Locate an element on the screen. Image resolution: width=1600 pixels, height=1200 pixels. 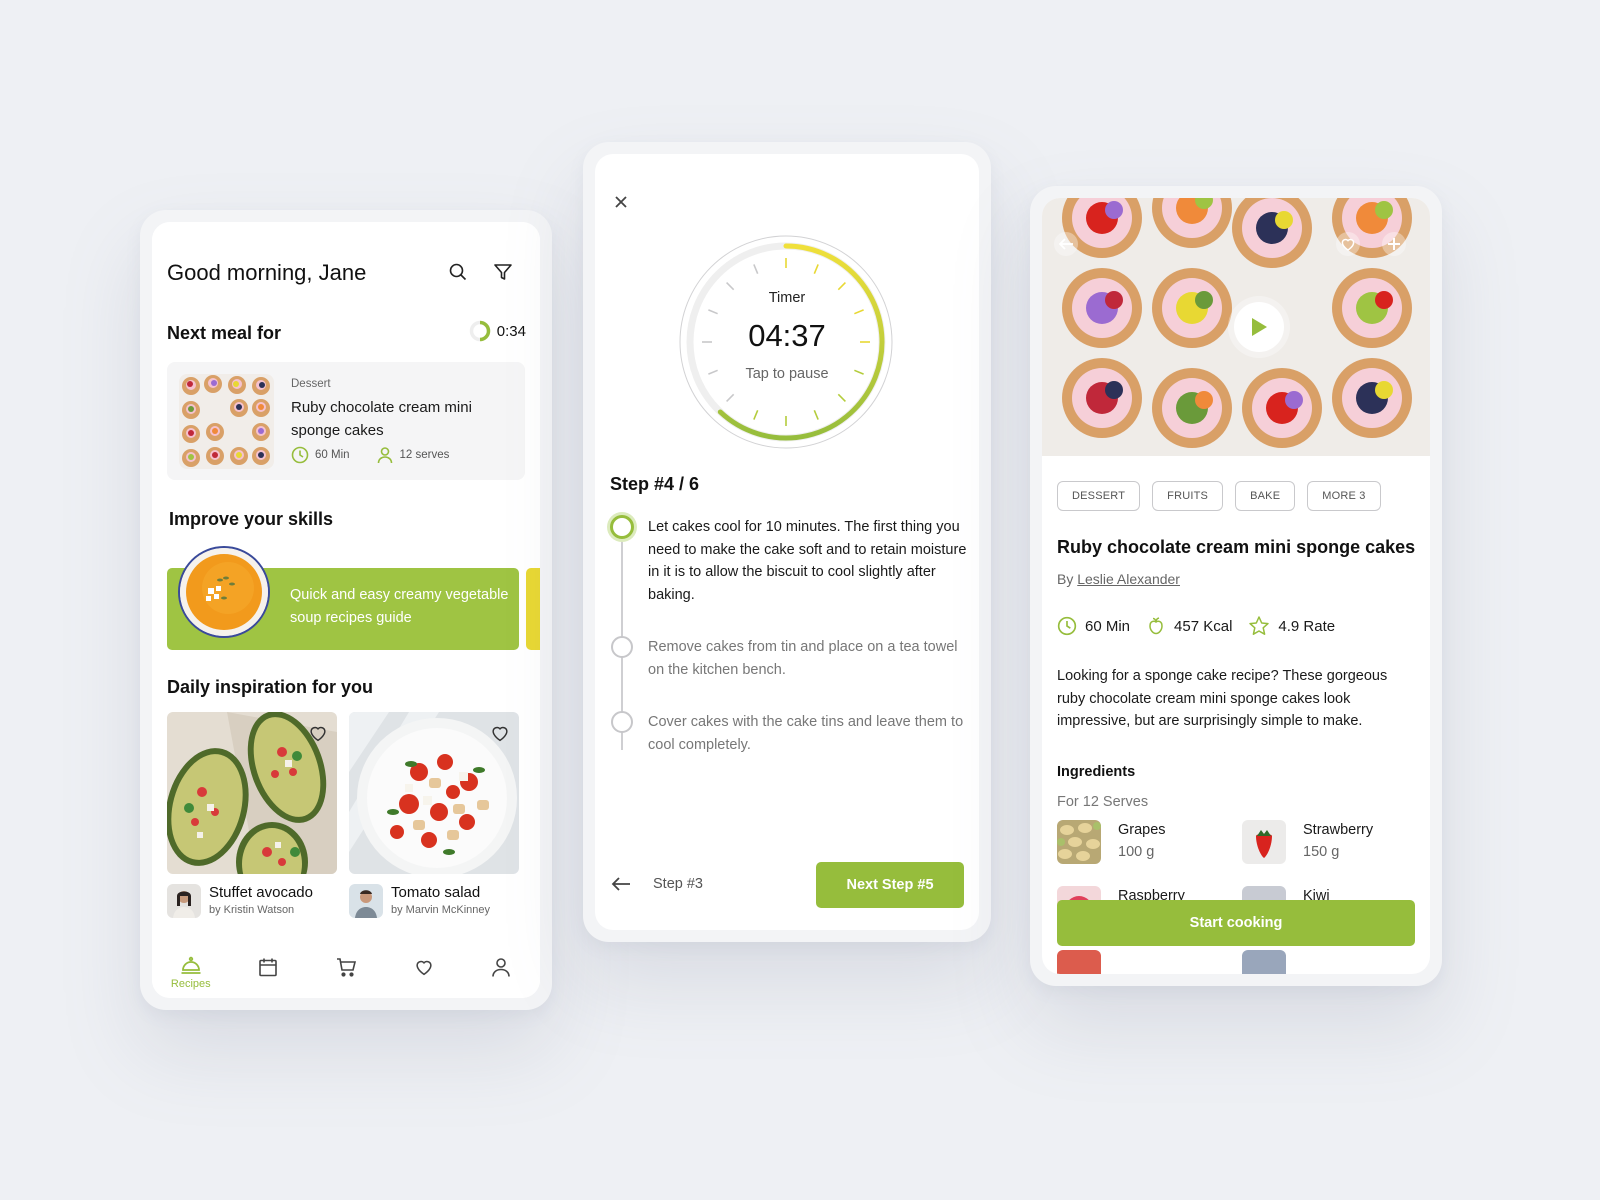
recipe-stats: 60 Min 457 Kcal 4.9 Rate is located at coordinates (1204, 626).